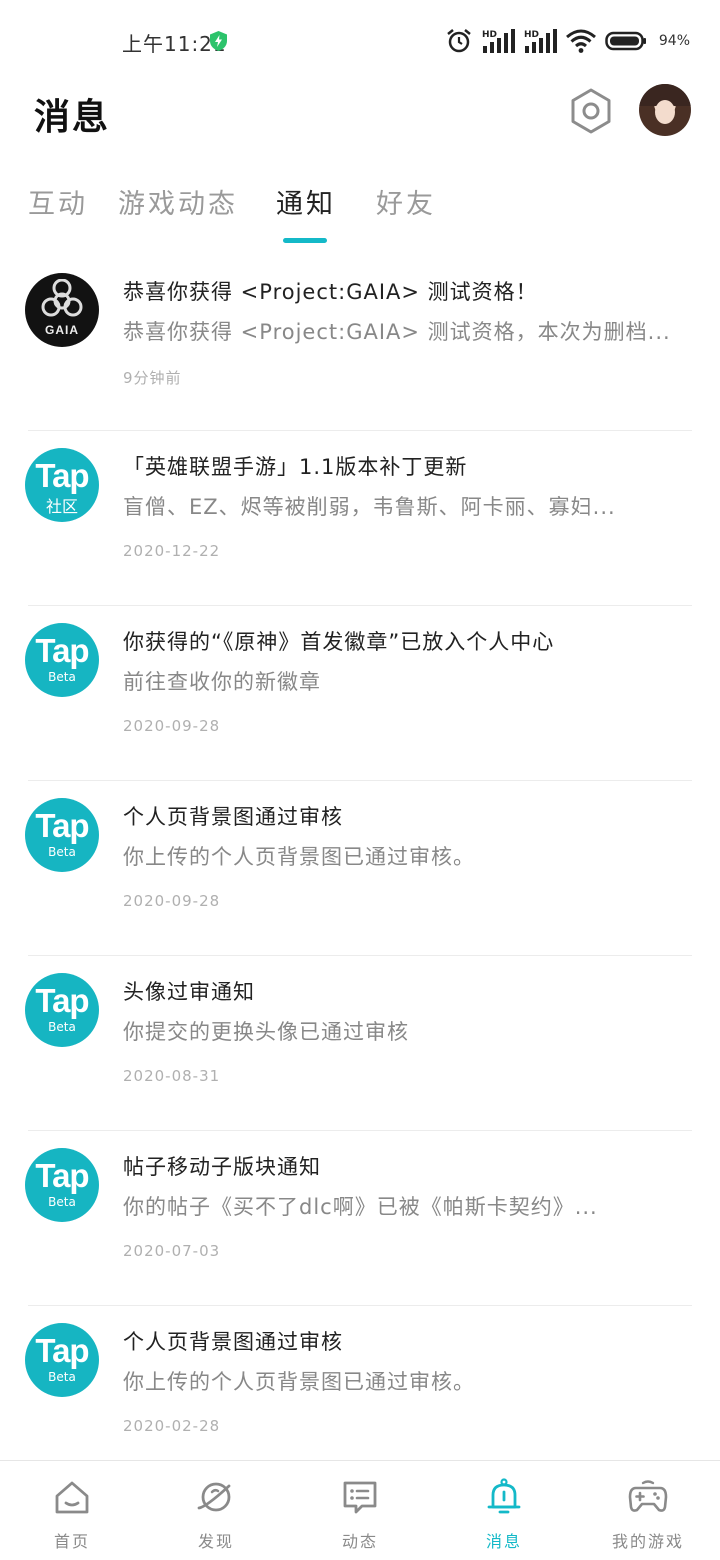  What do you see at coordinates (580, 41) in the screenshot?
I see `wifi-icon` at bounding box center [580, 41].